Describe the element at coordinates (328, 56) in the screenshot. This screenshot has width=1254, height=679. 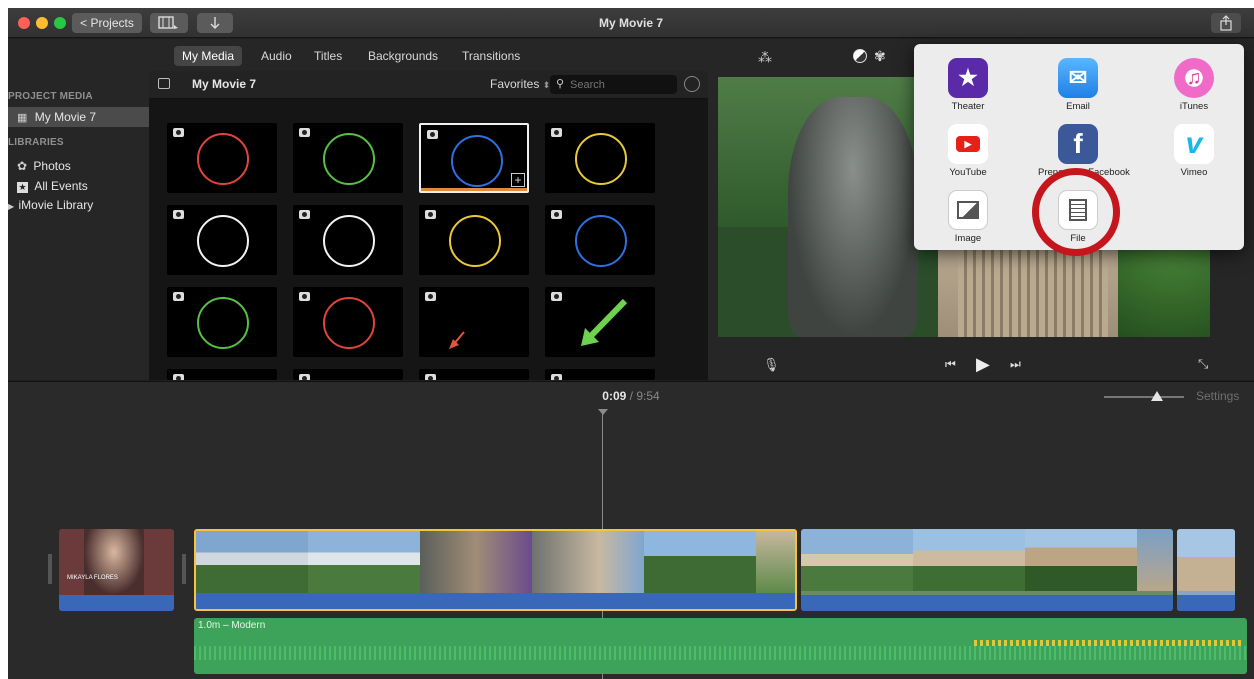
I see `tab-titles: Titles` at that location.